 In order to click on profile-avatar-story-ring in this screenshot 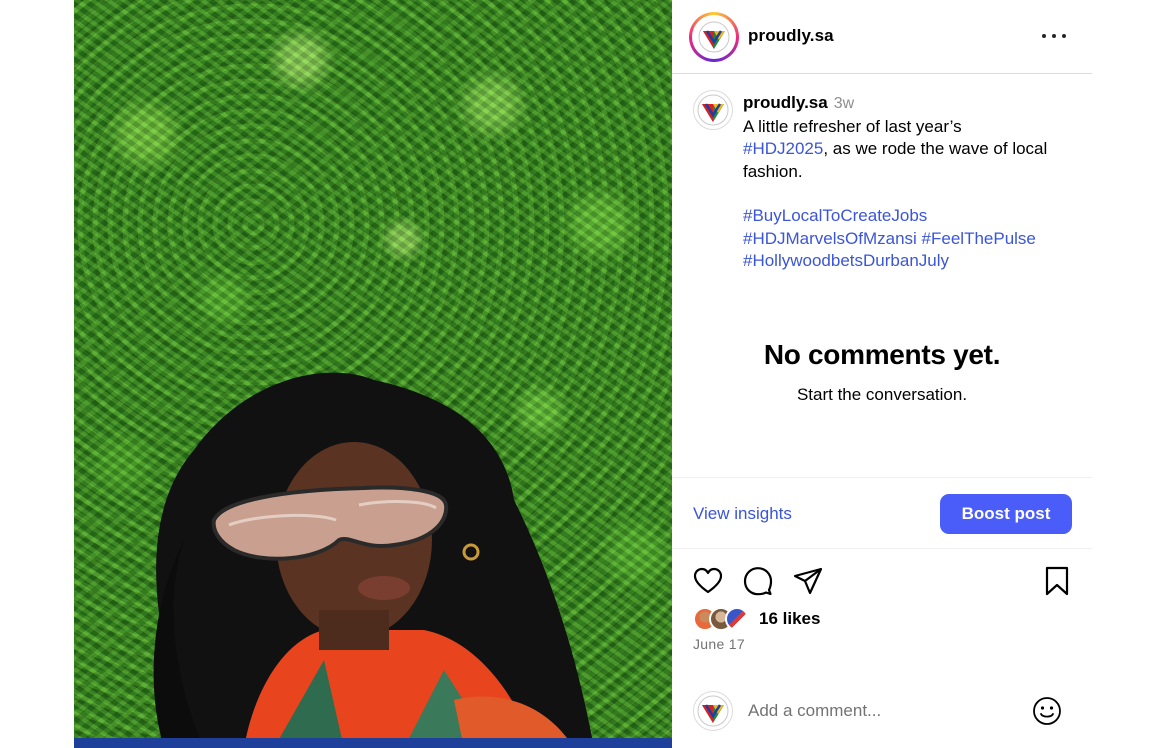, I will do `click(714, 37)`.